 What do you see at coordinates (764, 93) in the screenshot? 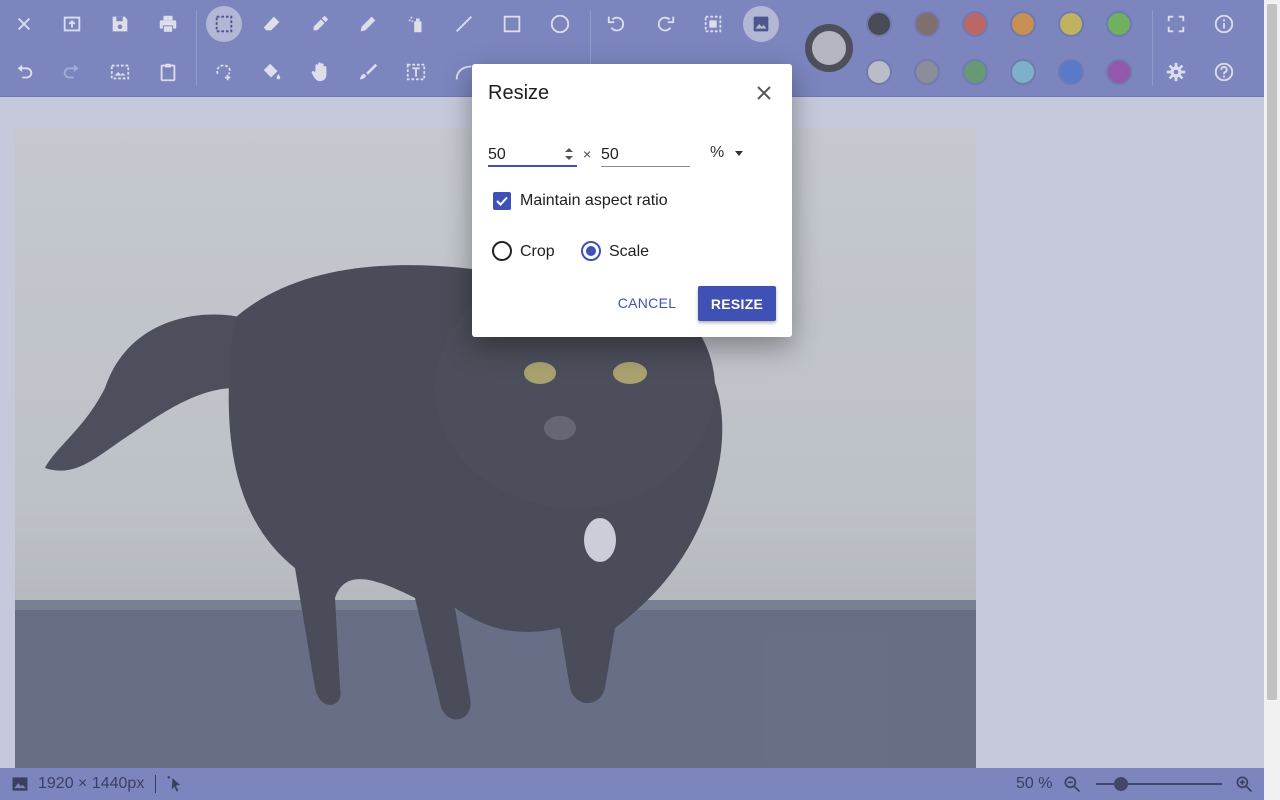
I see `close-icon` at bounding box center [764, 93].